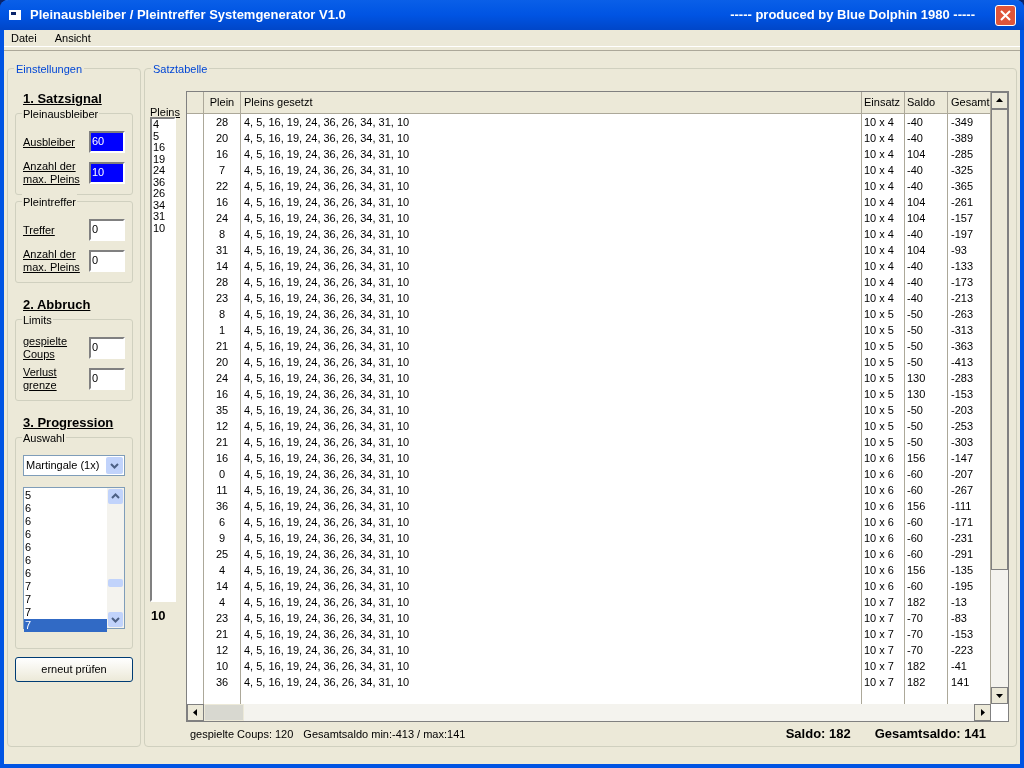 The height and width of the screenshot is (768, 1024). Describe the element at coordinates (195, 712) in the screenshot. I see `scroll-left-icon` at that location.